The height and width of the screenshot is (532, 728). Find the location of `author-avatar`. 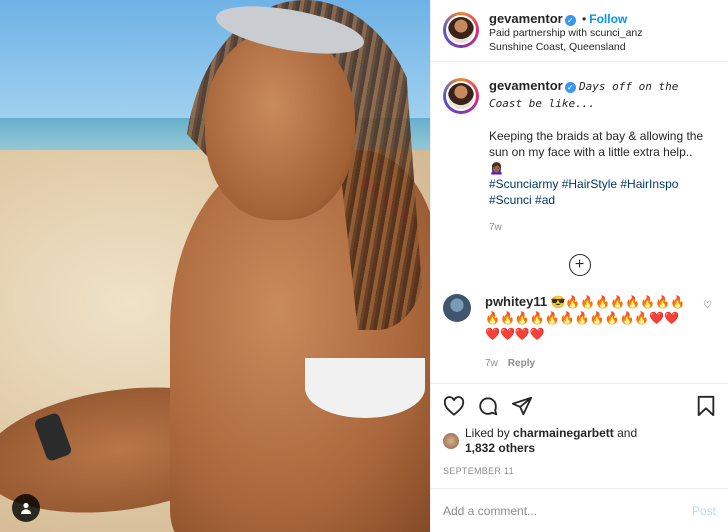

author-avatar is located at coordinates (461, 30).